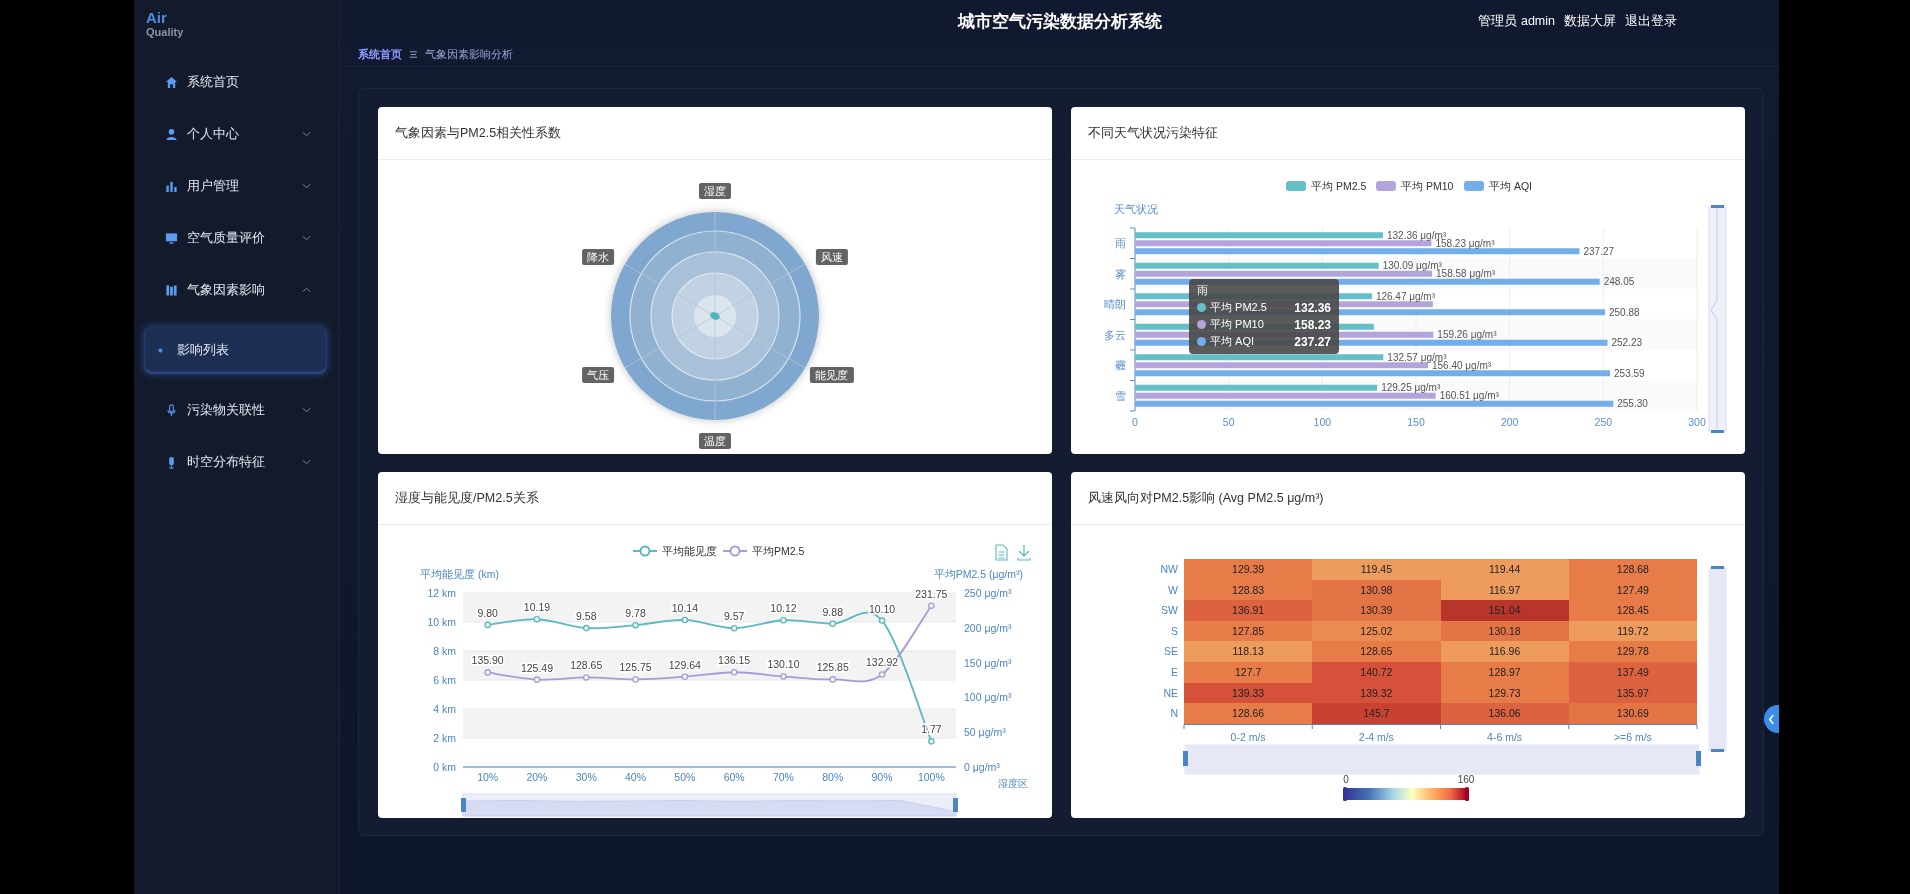 The height and width of the screenshot is (894, 1910). What do you see at coordinates (1248, 569) in the screenshot?
I see `heatmap-cell: 129.39` at bounding box center [1248, 569].